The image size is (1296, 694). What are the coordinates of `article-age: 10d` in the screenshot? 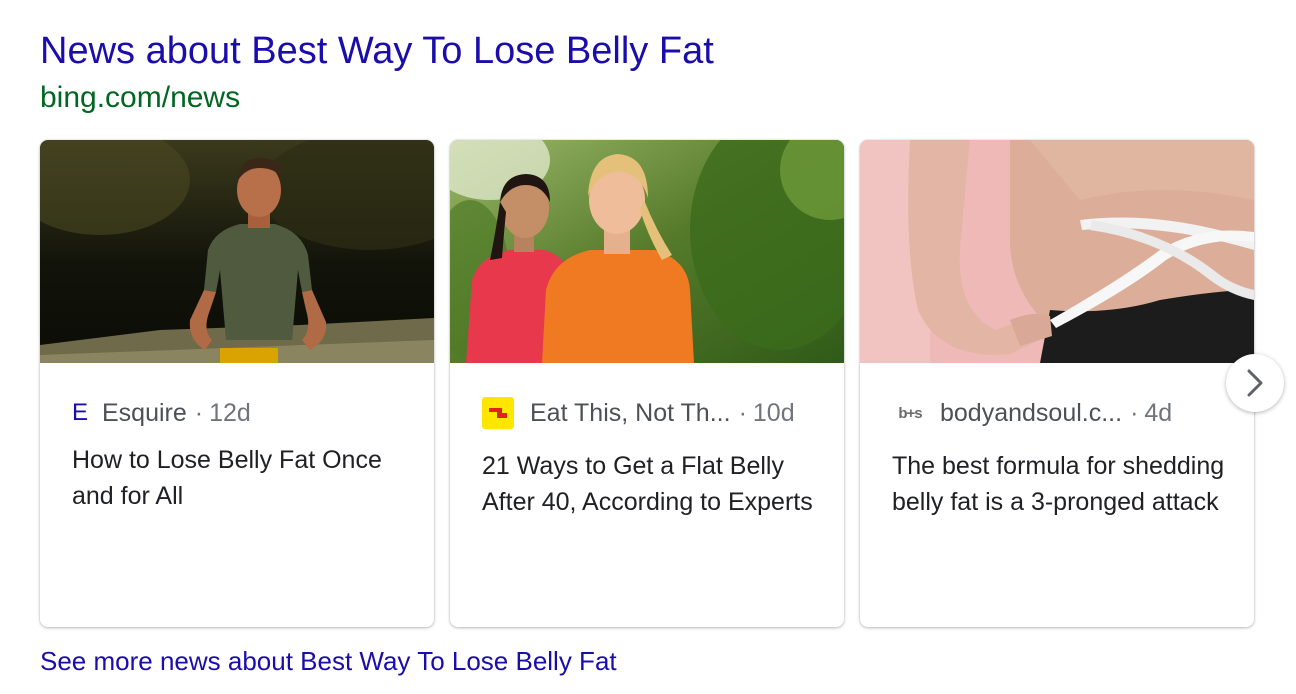 It's located at (773, 412).